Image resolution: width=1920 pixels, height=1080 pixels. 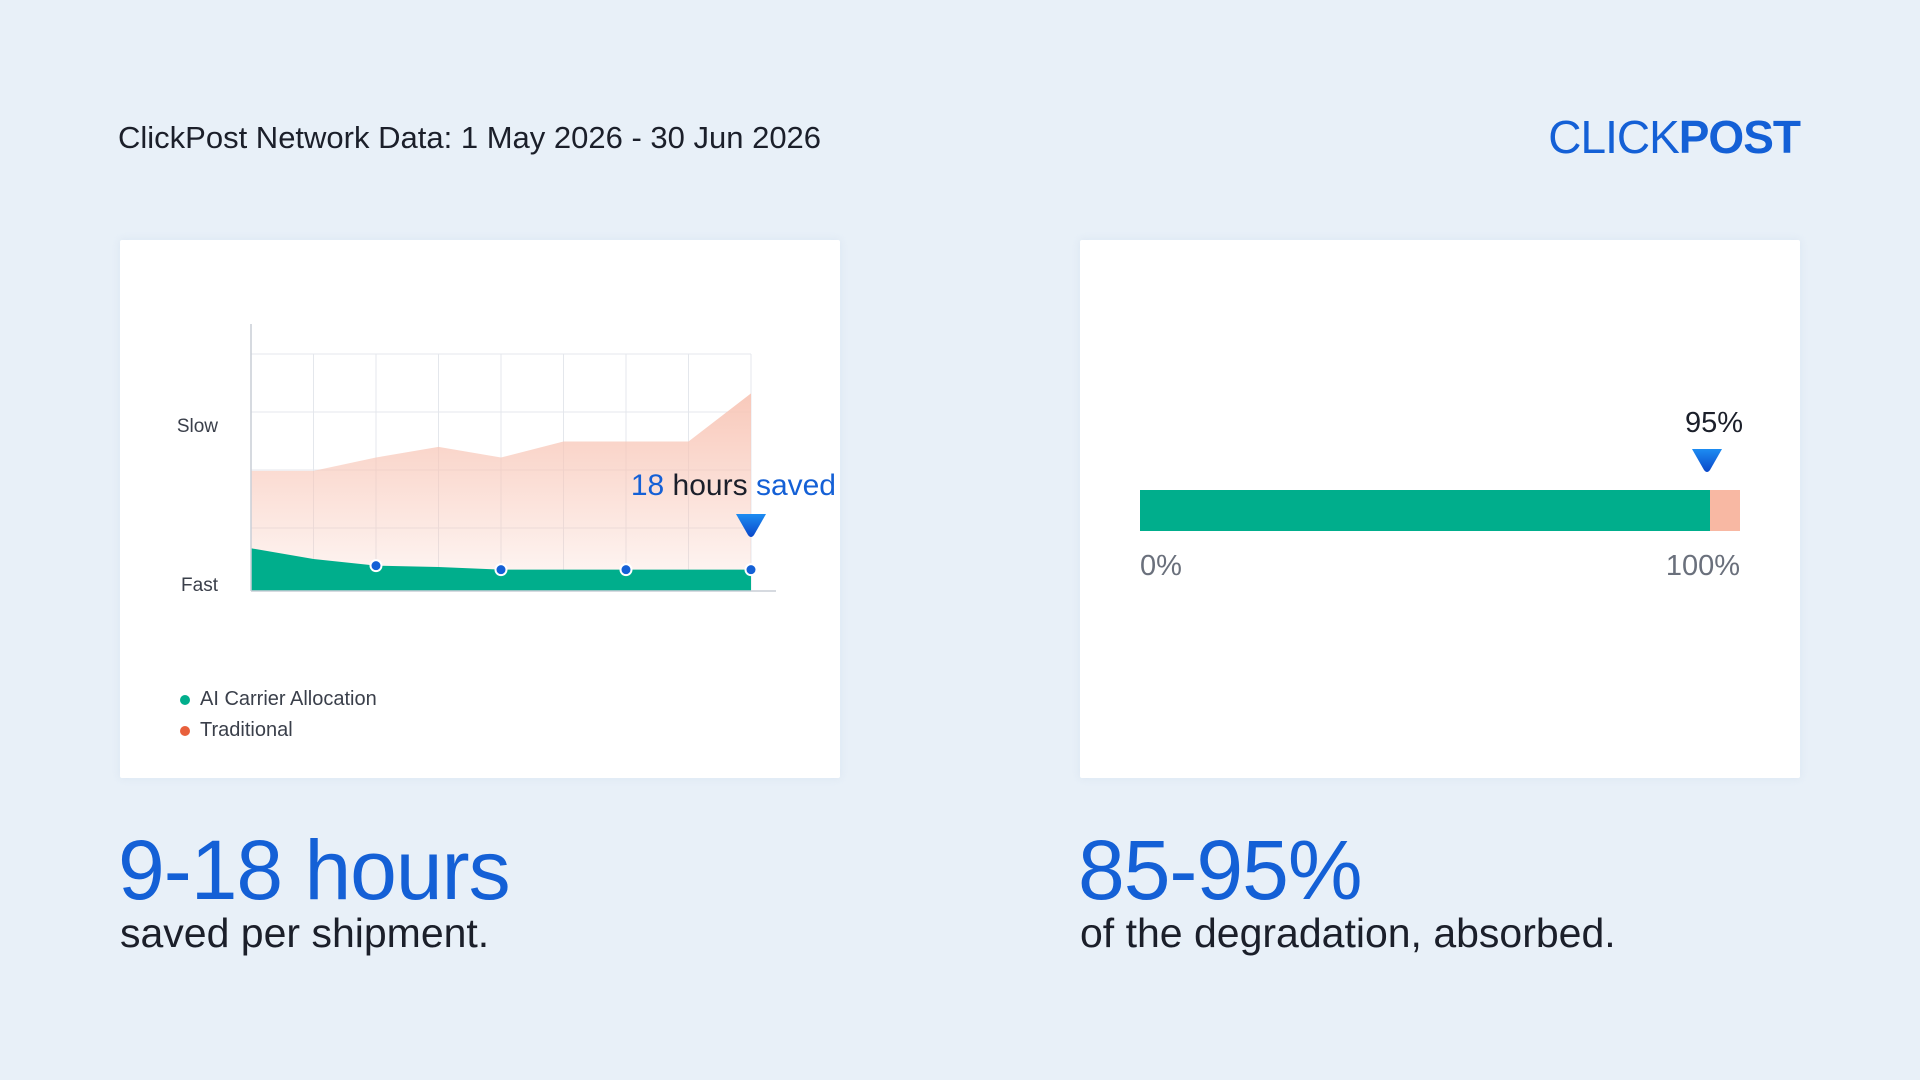 I want to click on stat-hours-caption: saved per shipment., so click(x=305, y=933).